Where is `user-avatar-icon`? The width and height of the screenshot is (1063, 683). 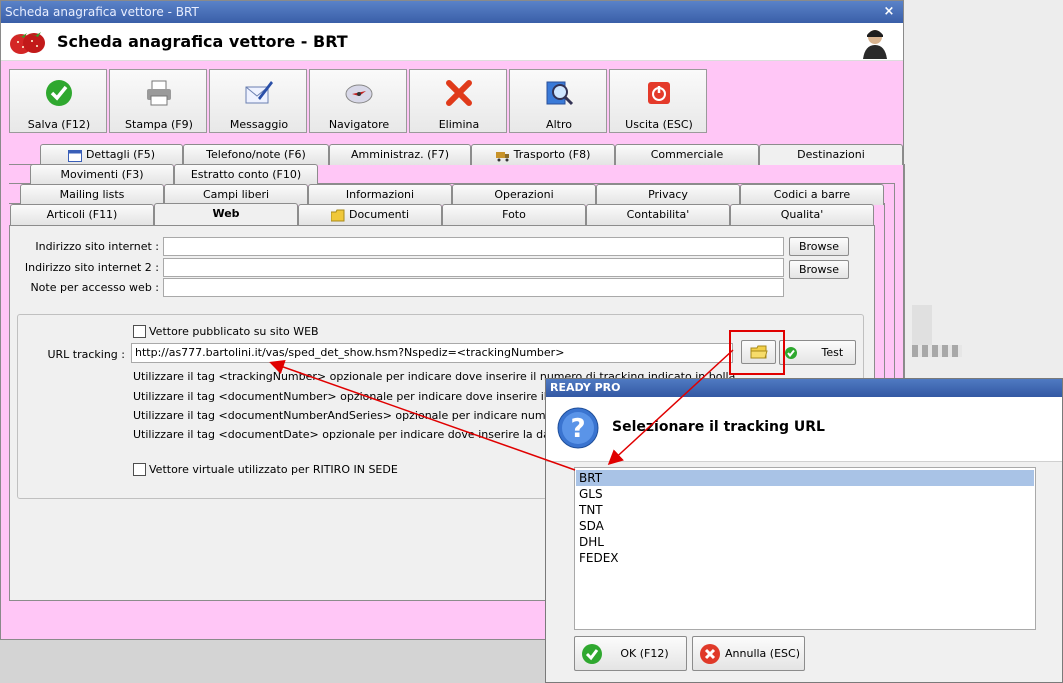 user-avatar-icon is located at coordinates (875, 43).